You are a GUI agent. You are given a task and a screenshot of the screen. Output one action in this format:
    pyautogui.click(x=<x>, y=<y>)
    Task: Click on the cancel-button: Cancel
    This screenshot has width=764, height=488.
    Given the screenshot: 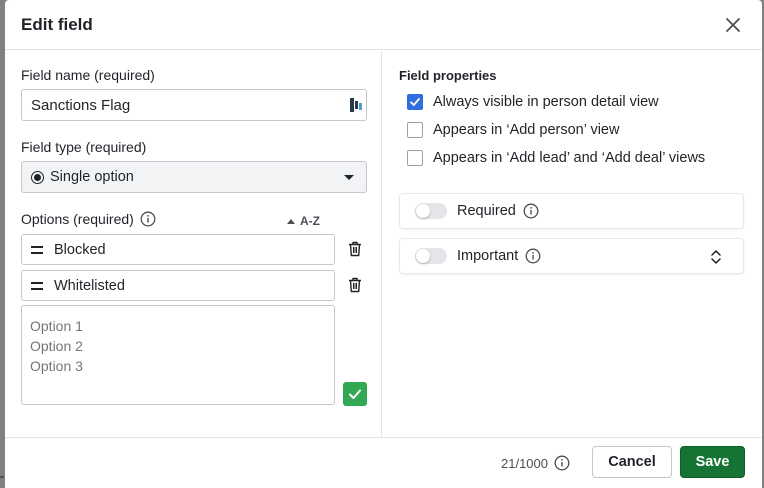 What is the action you would take?
    pyautogui.click(x=632, y=462)
    